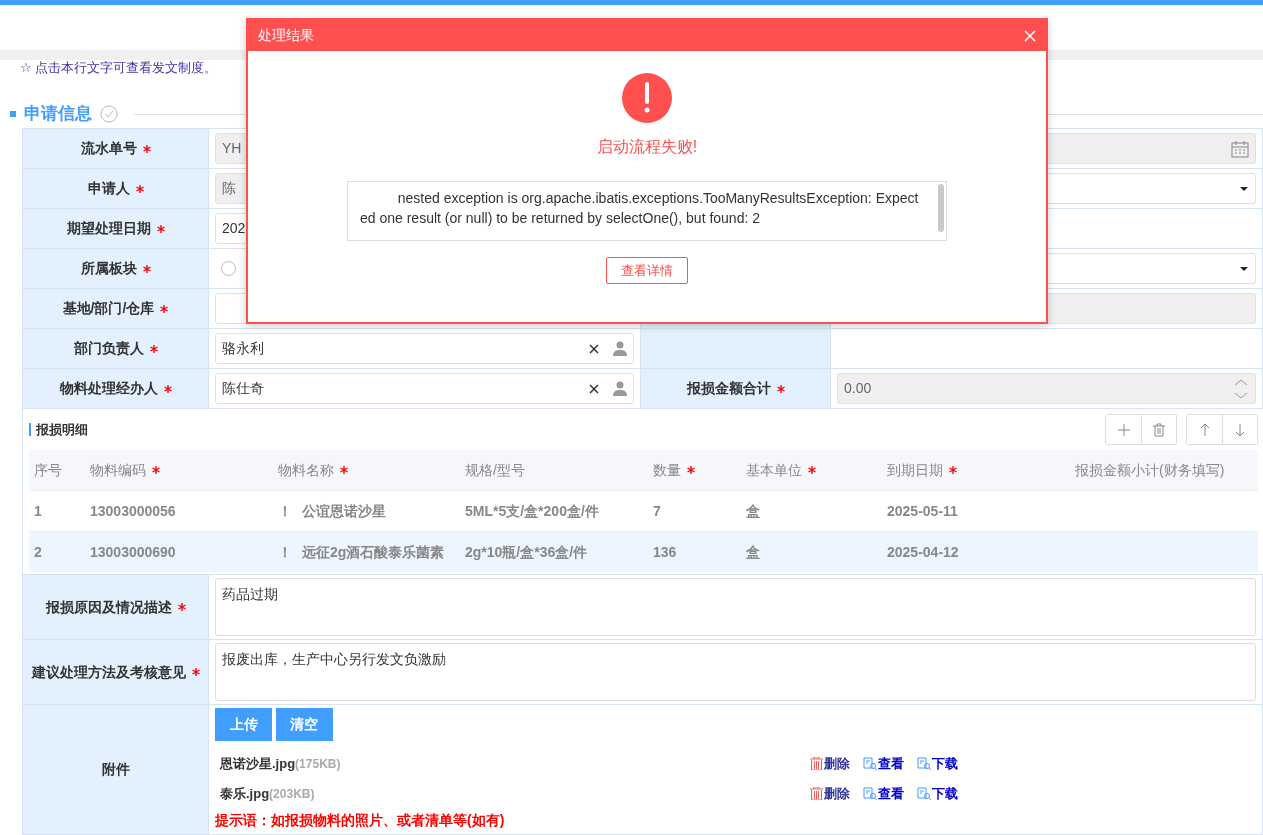  What do you see at coordinates (48, 470) in the screenshot?
I see `column-header: 序号` at bounding box center [48, 470].